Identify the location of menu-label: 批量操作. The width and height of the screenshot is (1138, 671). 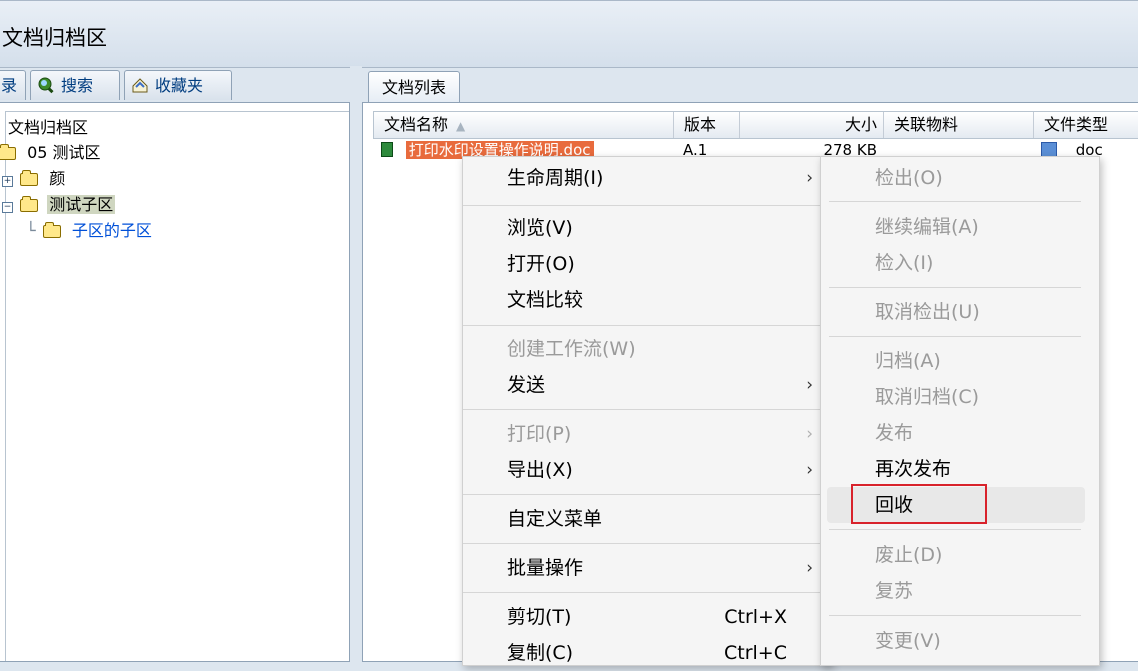
(545, 568).